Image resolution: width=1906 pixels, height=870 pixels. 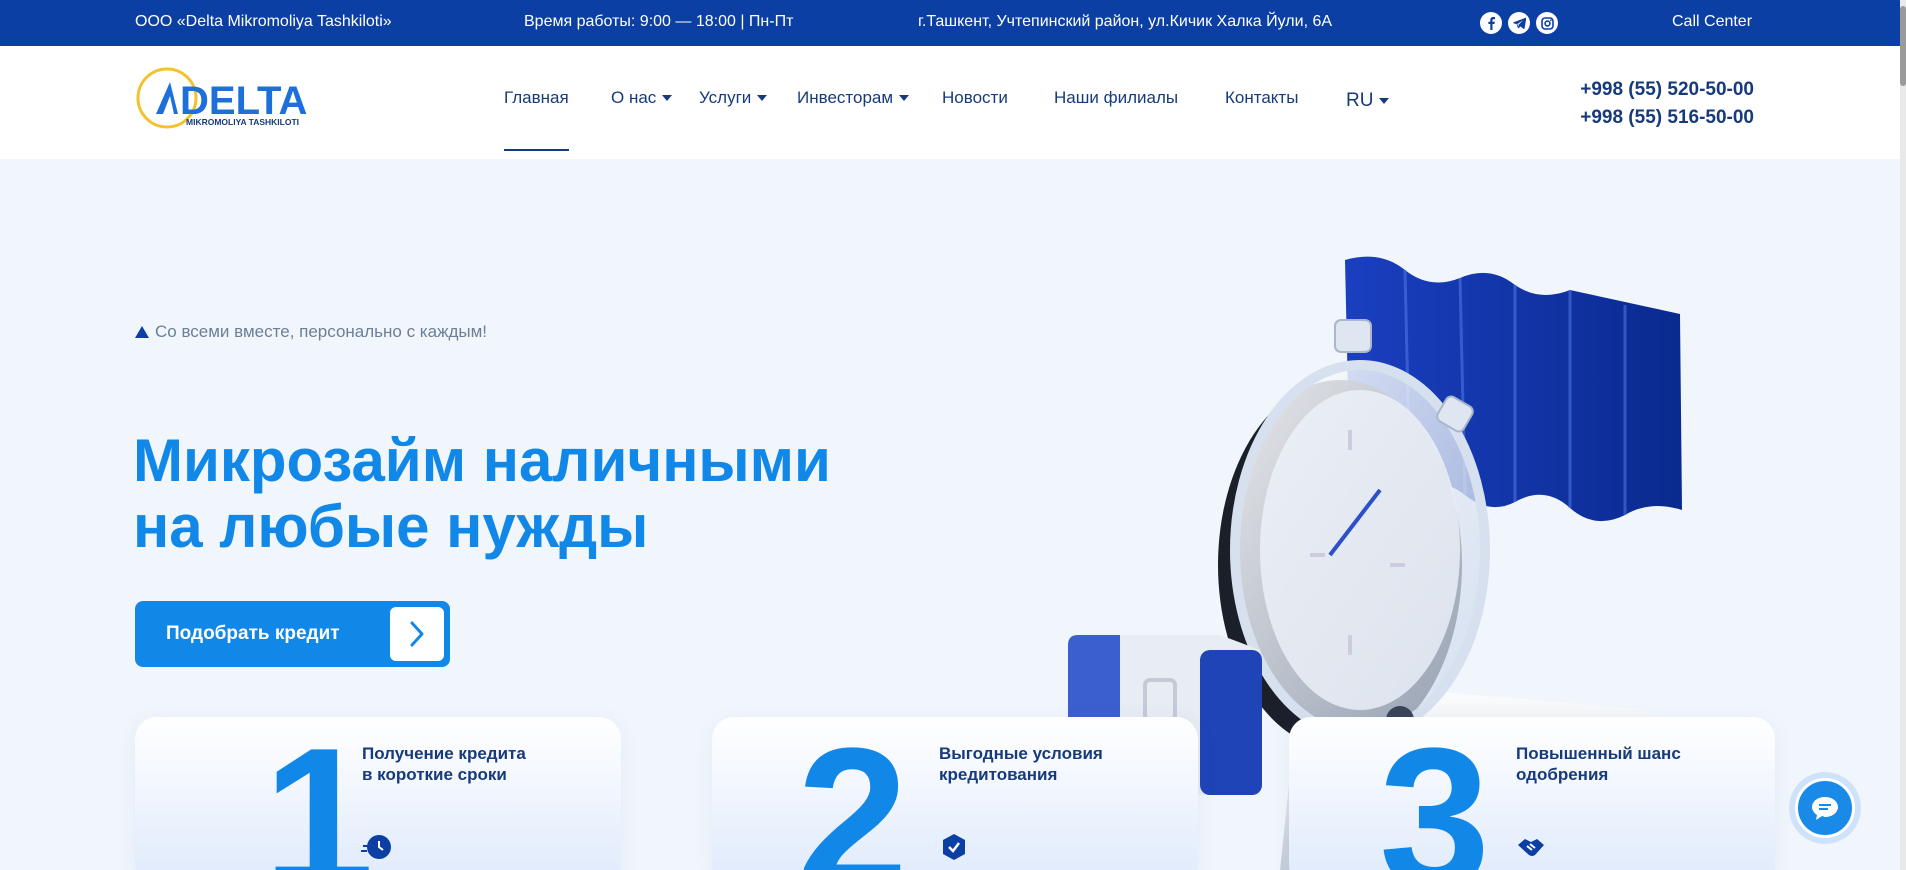 What do you see at coordinates (482, 460) in the screenshot?
I see `hero-title-line1: Микрозайм наличными` at bounding box center [482, 460].